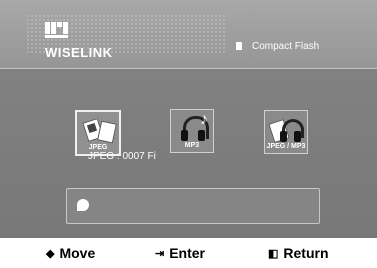  I want to click on hint-enter: ⇥ Enter, so click(180, 253).